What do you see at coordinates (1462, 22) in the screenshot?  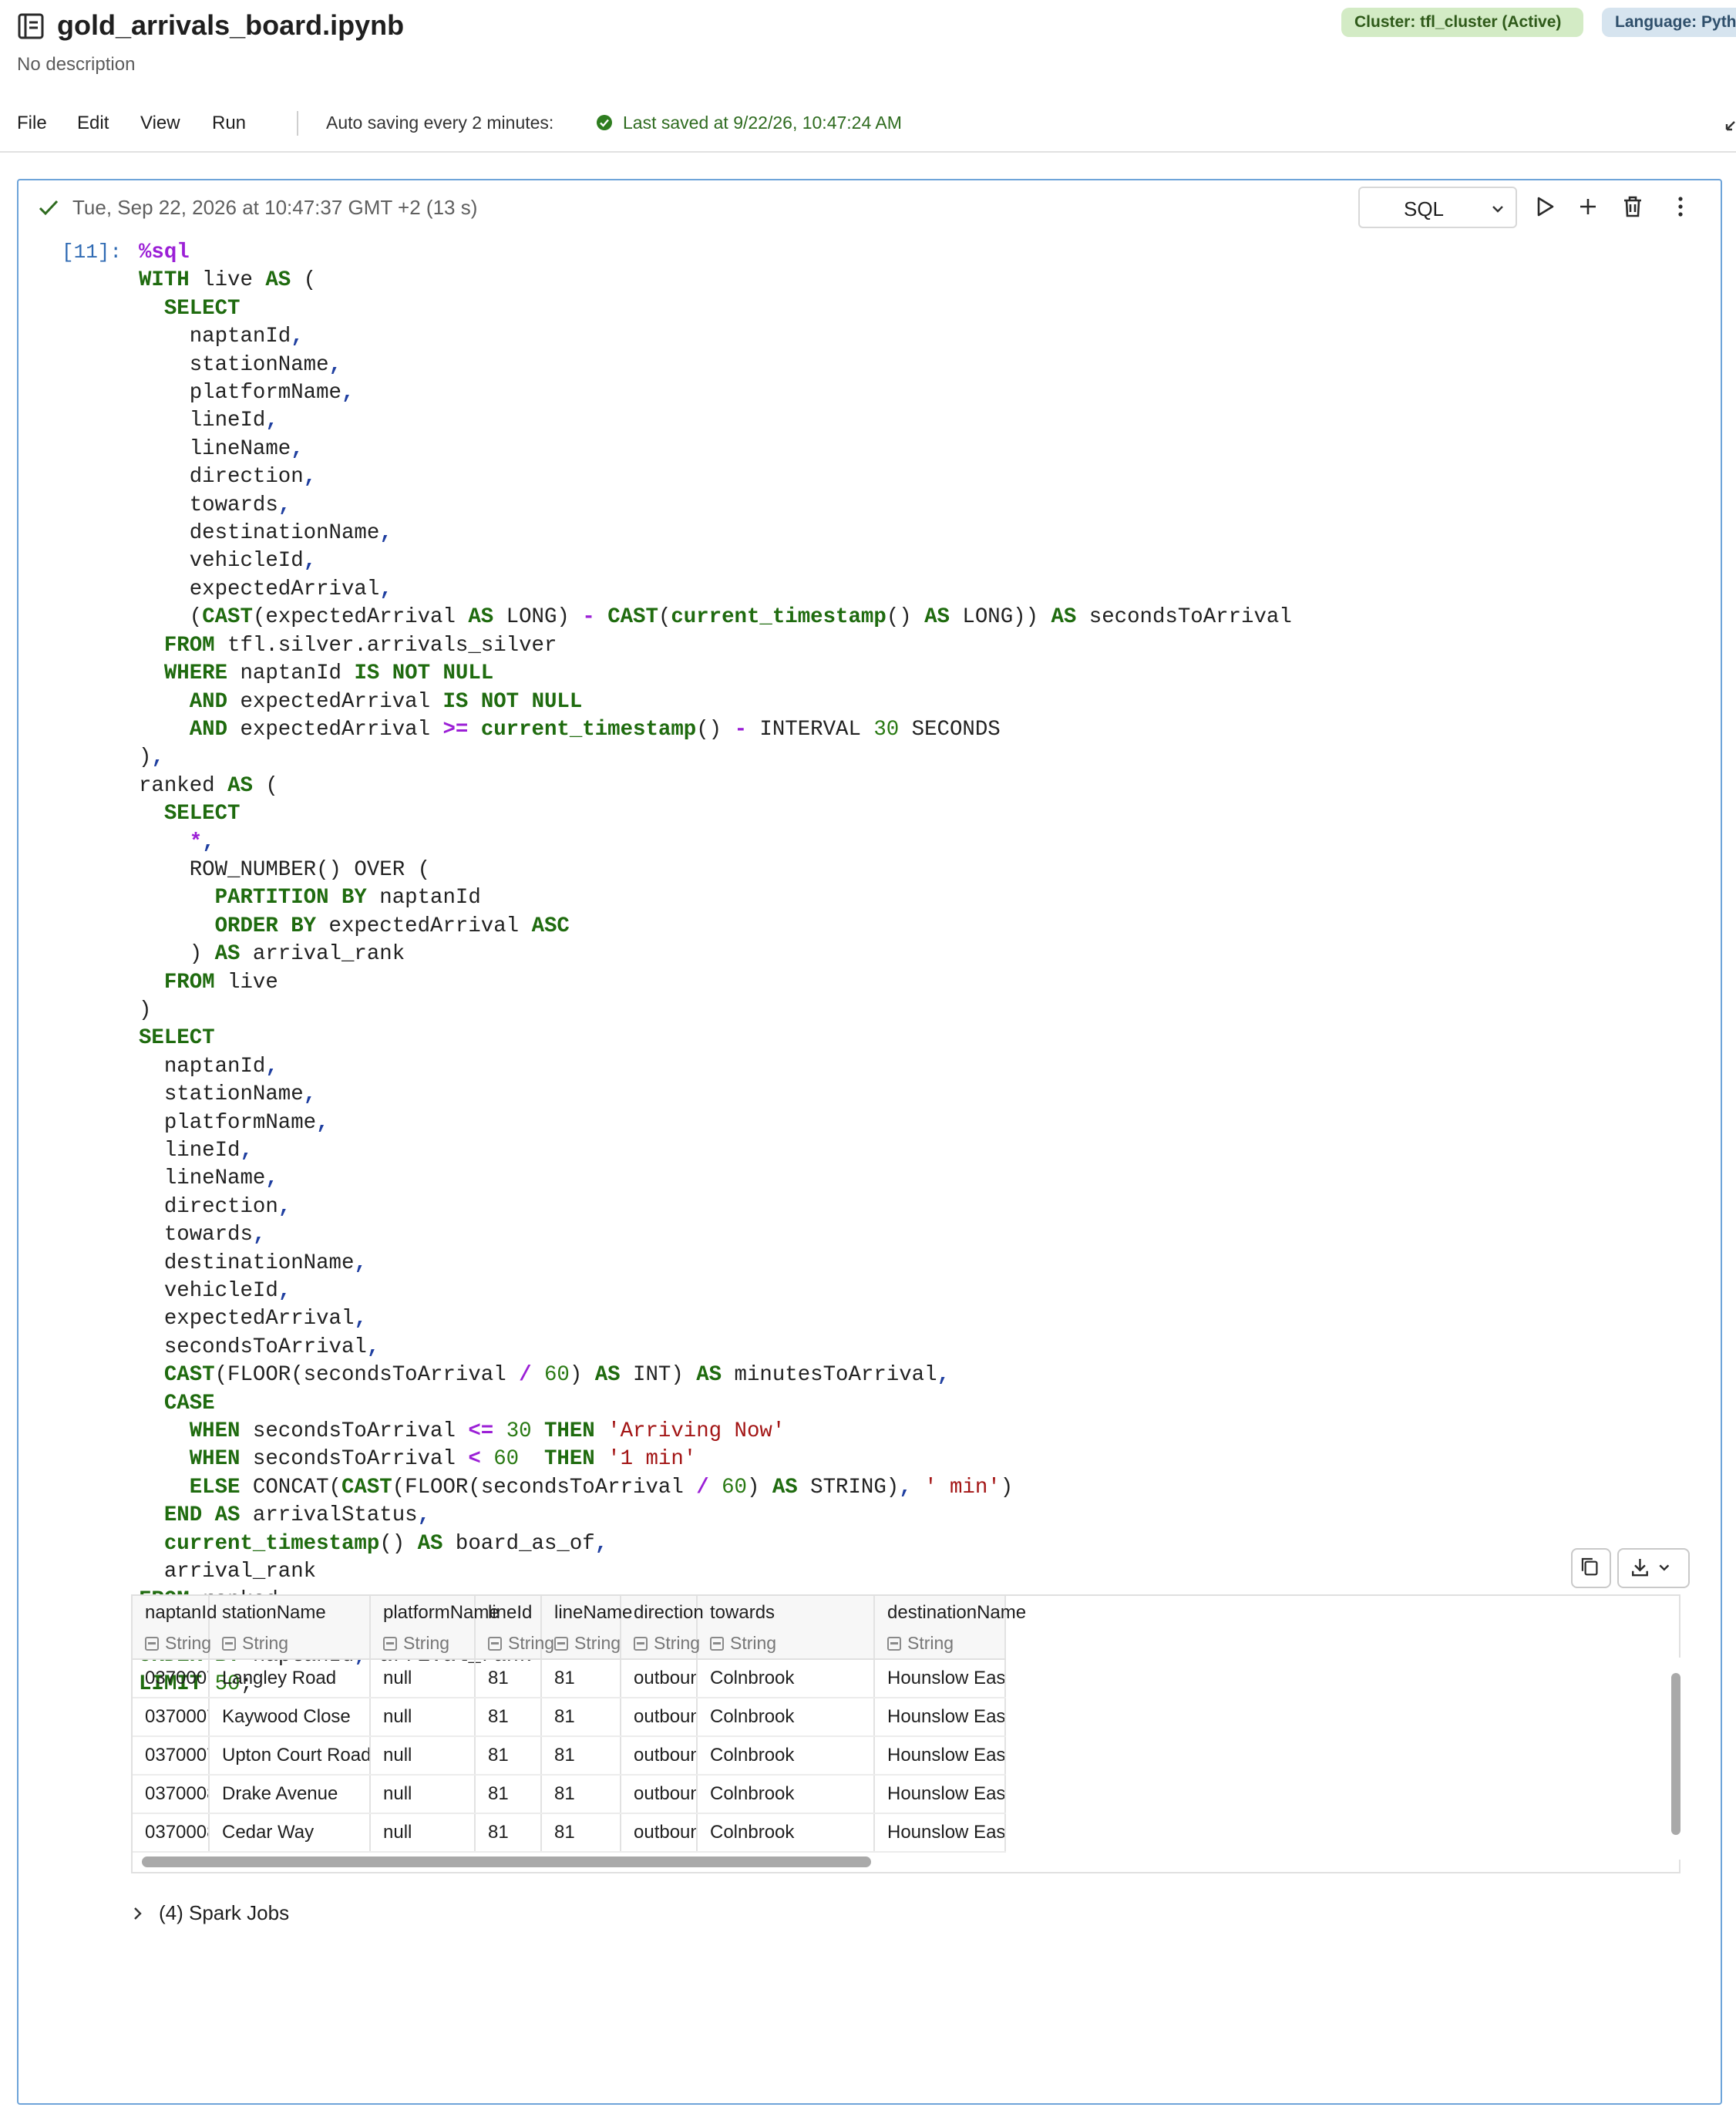 I see `cluster-badge: Cluster: tfl_cluster (Active)` at bounding box center [1462, 22].